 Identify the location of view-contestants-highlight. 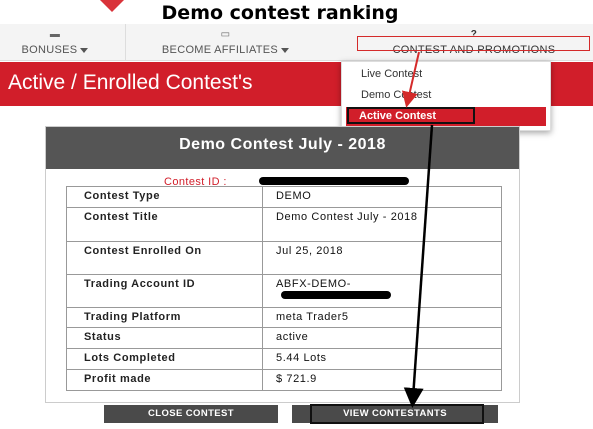
(397, 414).